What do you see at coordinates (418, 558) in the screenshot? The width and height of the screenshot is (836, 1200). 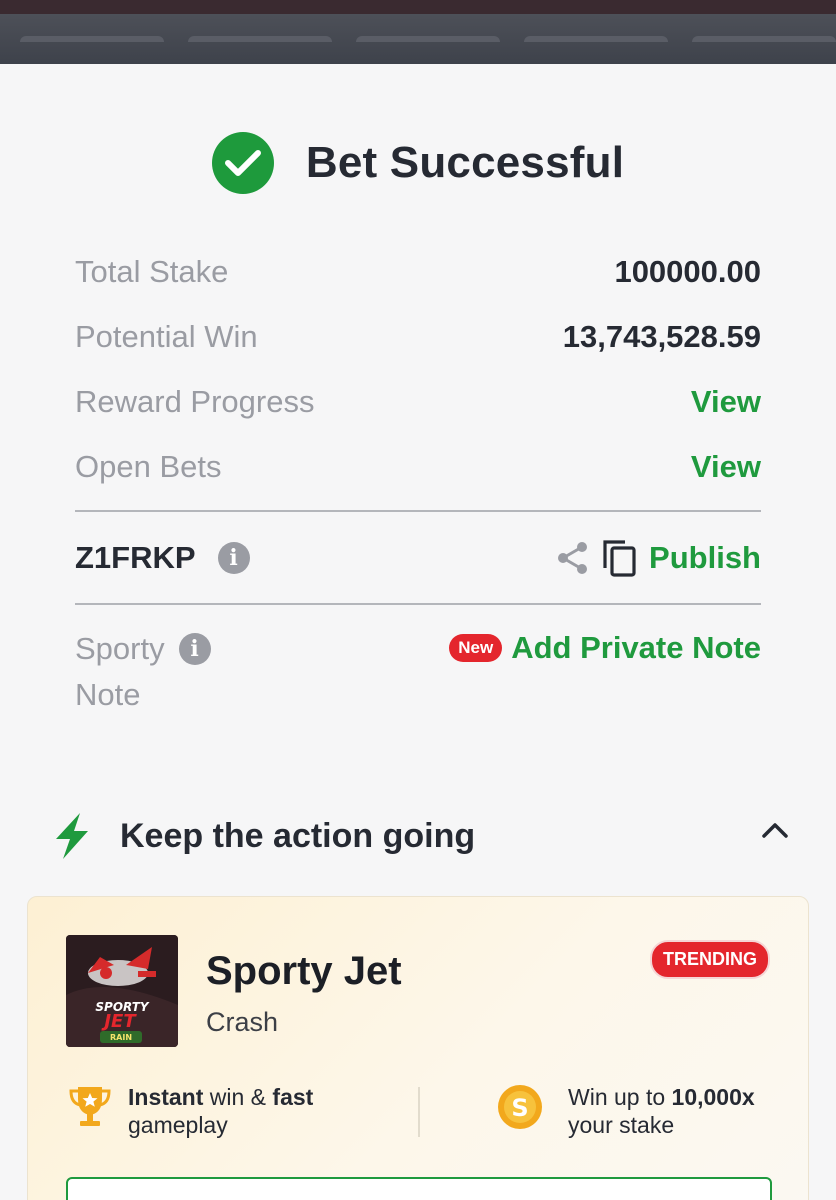 I see `booking-code-row: Z1FRKP i Publish` at bounding box center [418, 558].